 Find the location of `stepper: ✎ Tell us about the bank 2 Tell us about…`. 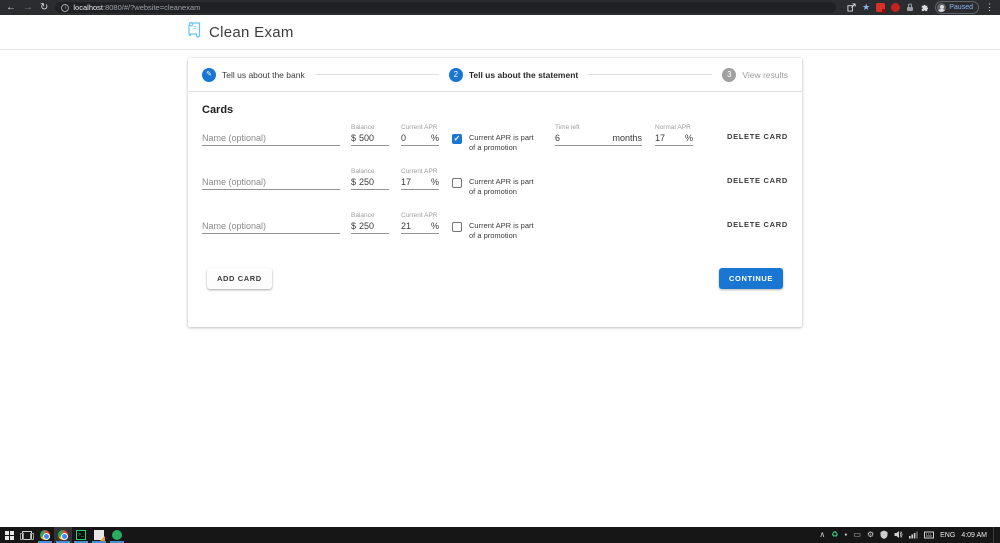

stepper: ✎ Tell us about the bank 2 Tell us about… is located at coordinates (495, 75).